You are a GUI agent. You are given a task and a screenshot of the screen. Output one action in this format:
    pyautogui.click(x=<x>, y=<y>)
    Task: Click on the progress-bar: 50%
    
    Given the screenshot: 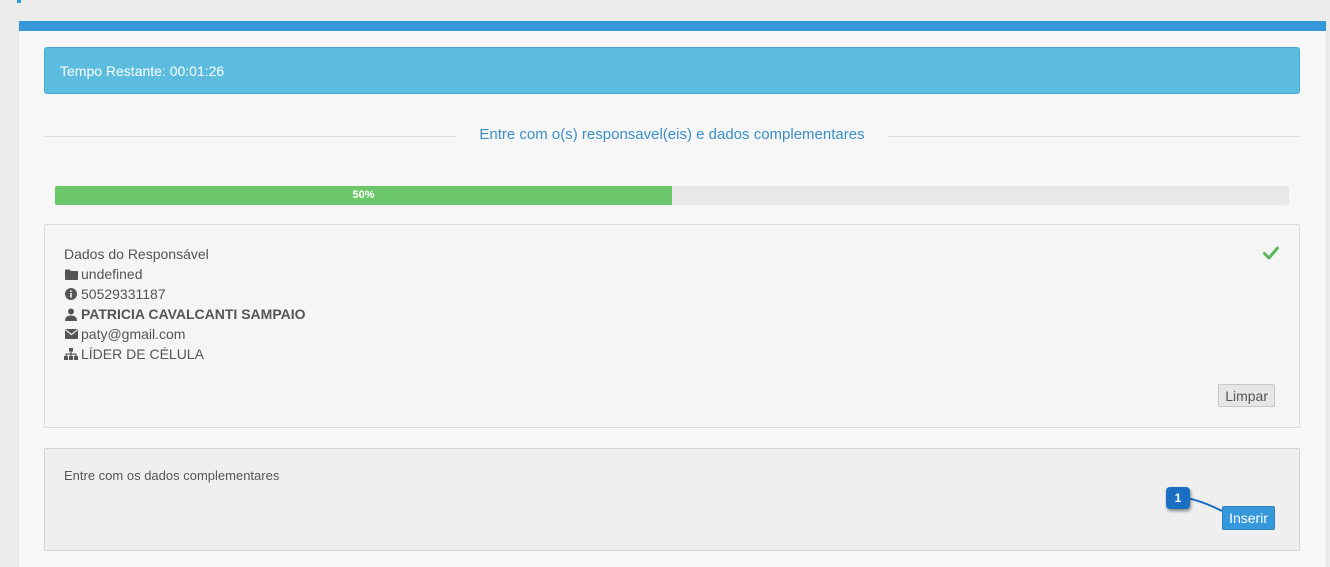 What is the action you would take?
    pyautogui.click(x=672, y=195)
    